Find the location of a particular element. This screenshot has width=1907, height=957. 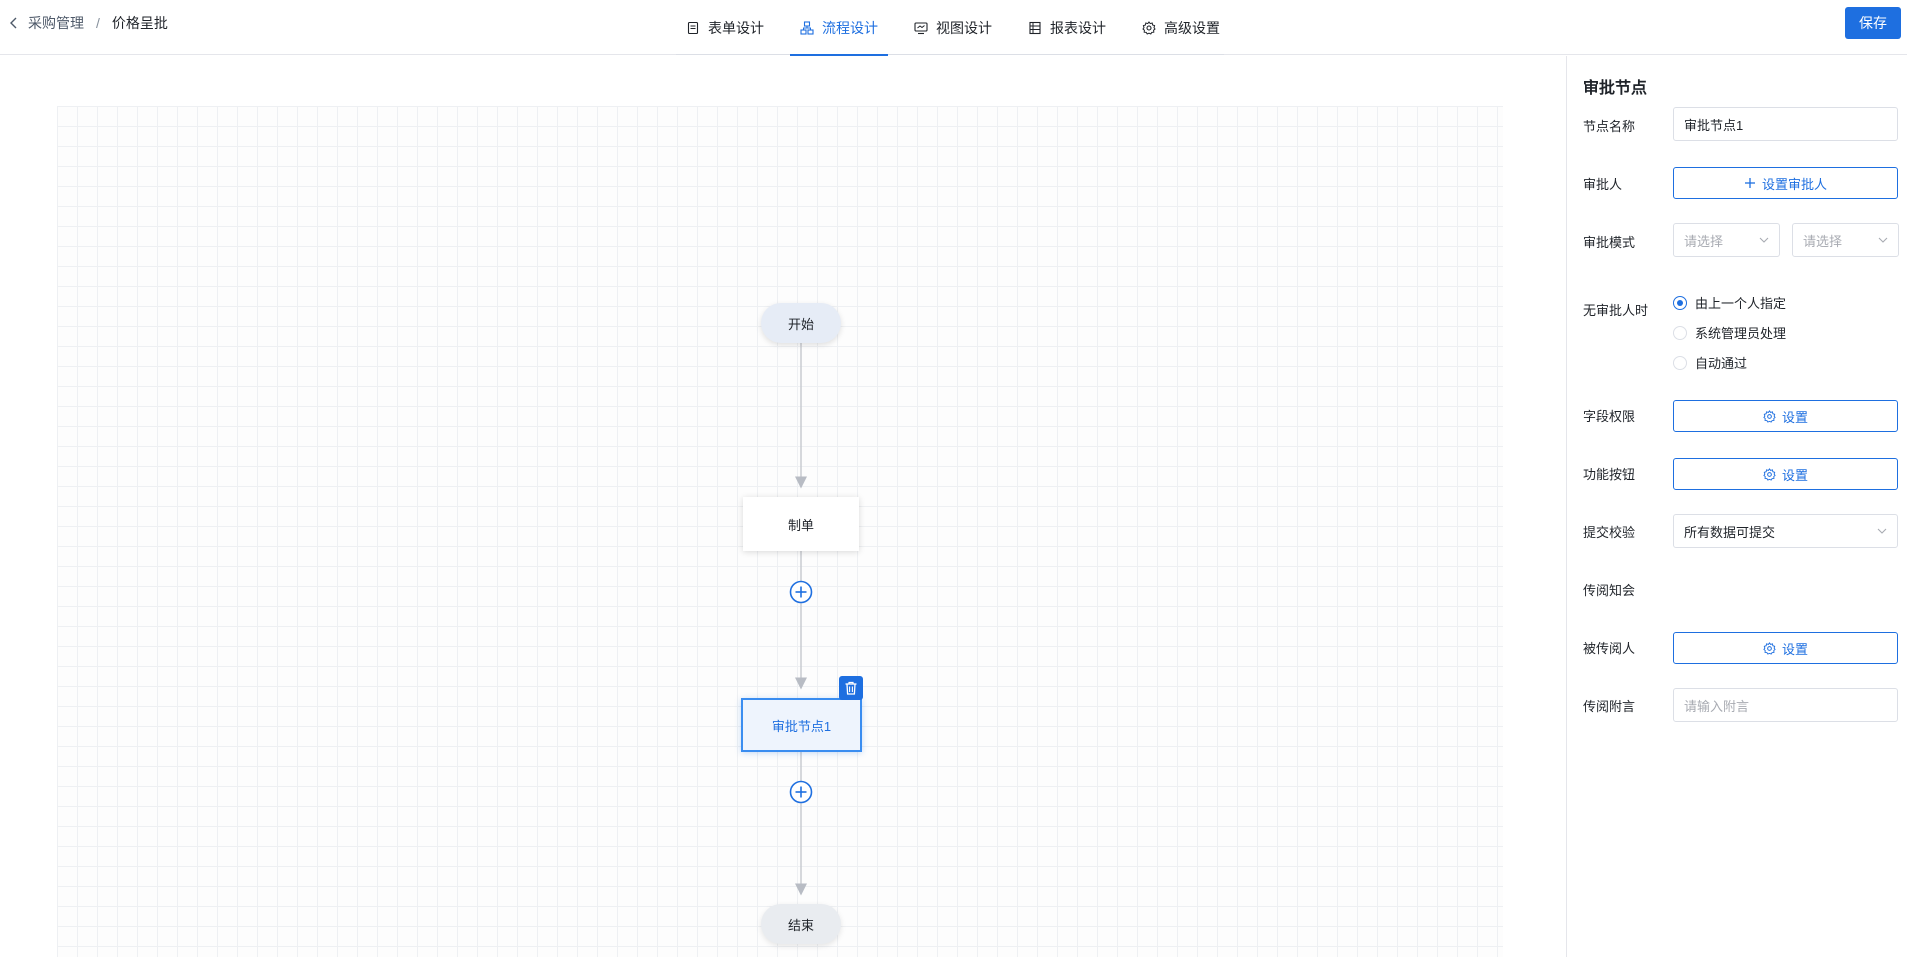

radio-option-auto-pass: 自动通过 is located at coordinates (1710, 362).